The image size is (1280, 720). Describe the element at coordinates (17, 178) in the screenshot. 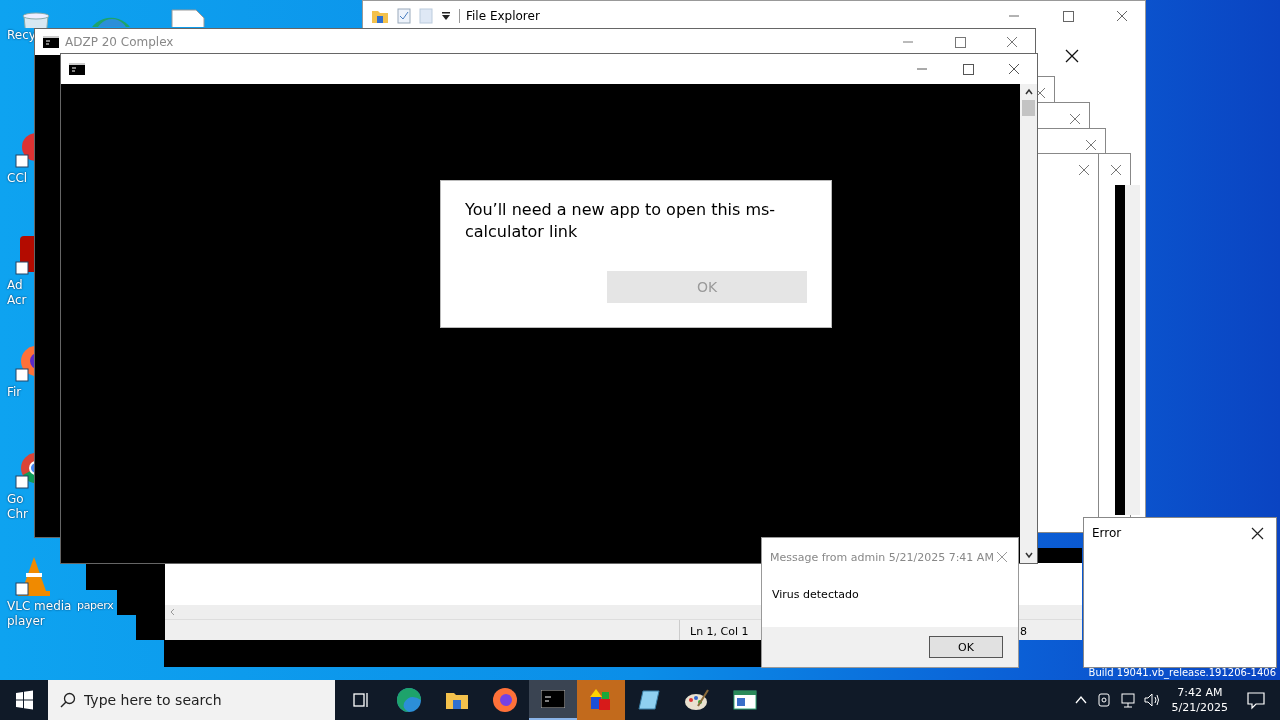

I see `icon-label: CCl` at that location.